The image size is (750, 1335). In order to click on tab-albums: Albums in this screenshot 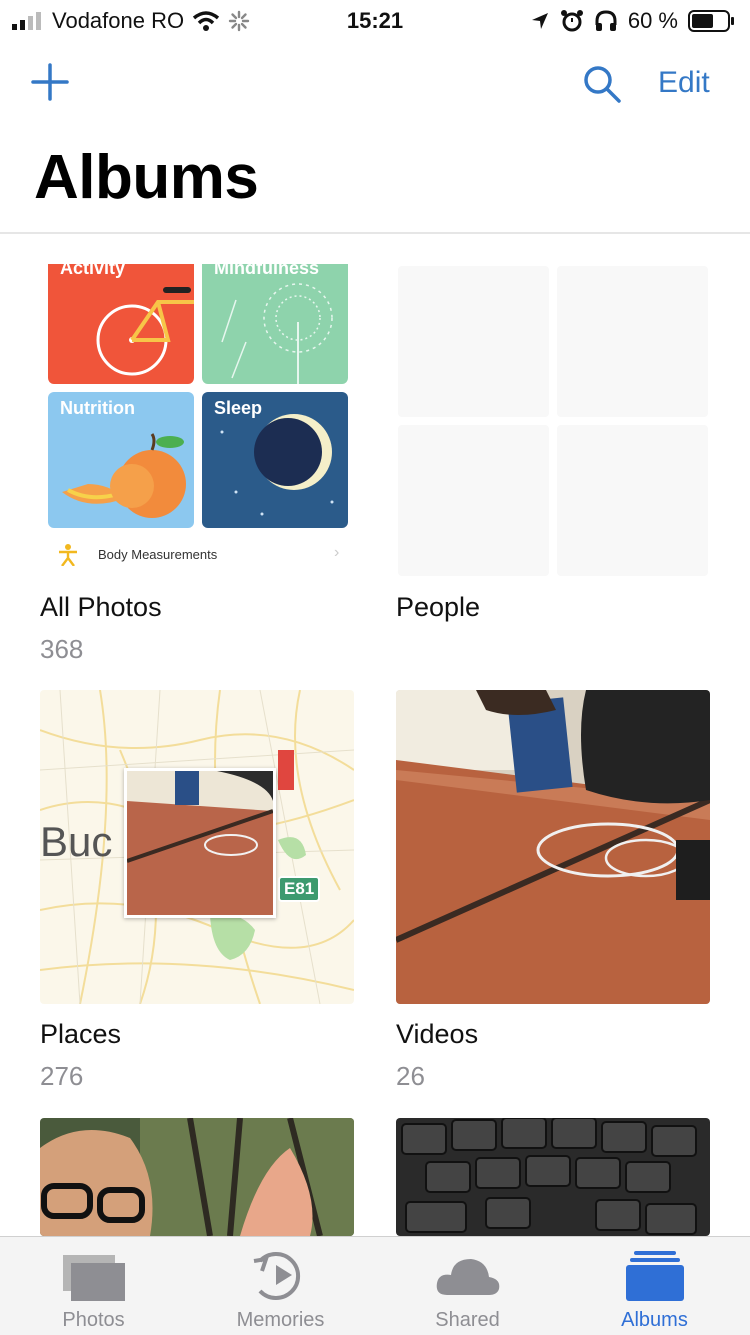, I will do `click(654, 1286)`.